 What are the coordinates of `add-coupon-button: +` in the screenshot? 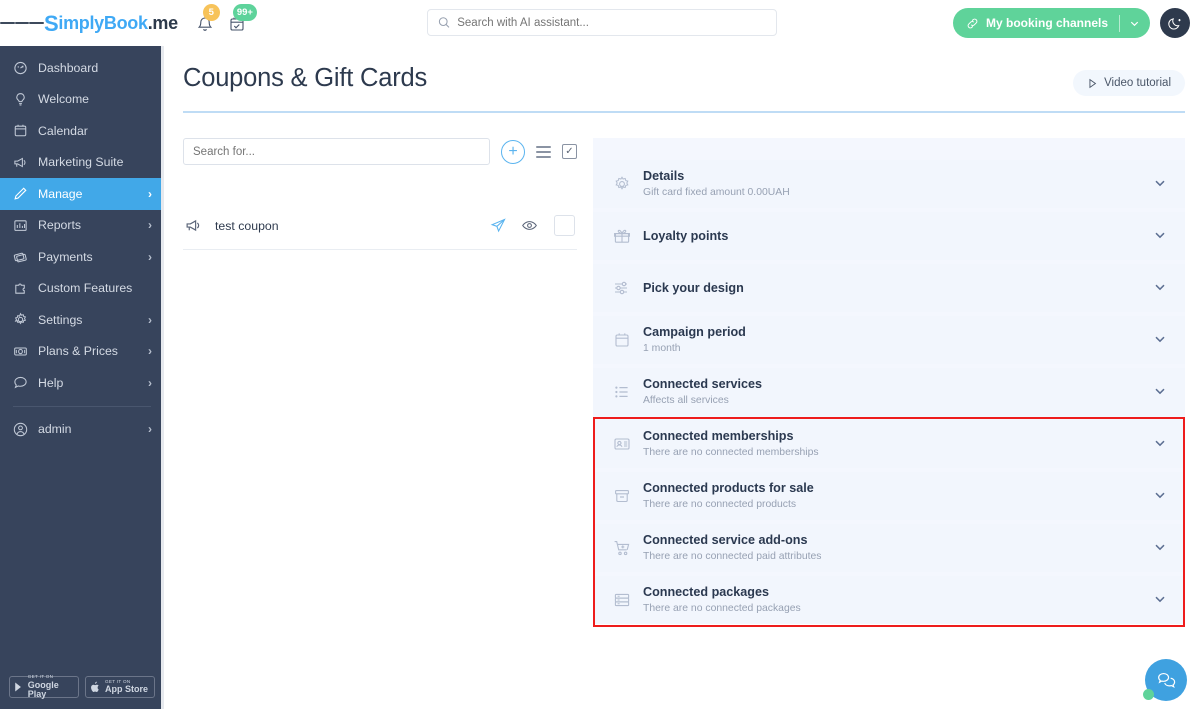 It's located at (513, 151).